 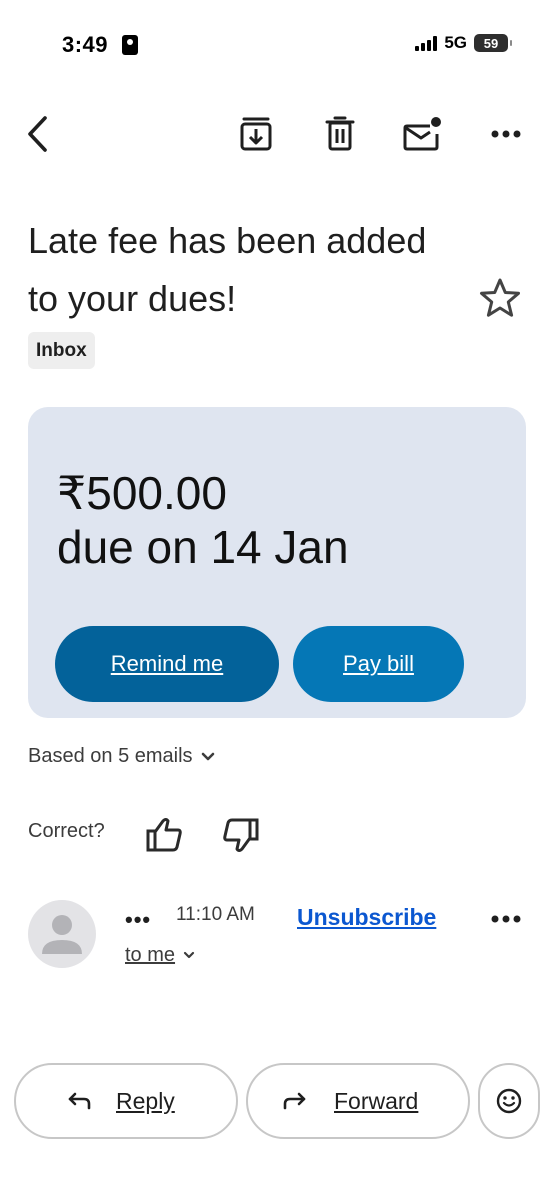 What do you see at coordinates (167, 664) in the screenshot?
I see `remind-me-button: Remind me` at bounding box center [167, 664].